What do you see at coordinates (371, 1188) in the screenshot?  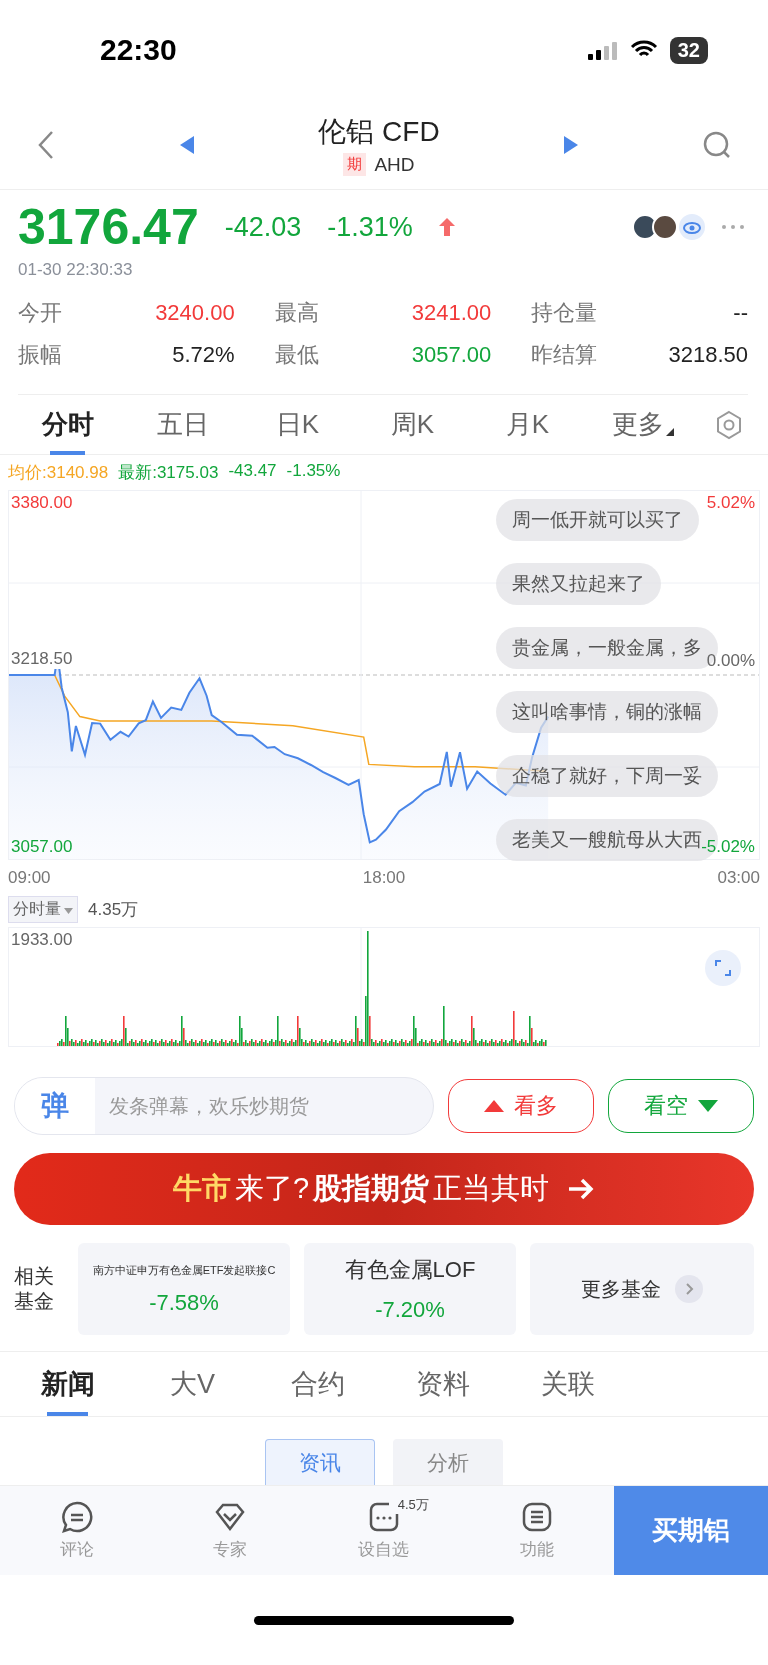 I see `banner-text: 股指期货` at bounding box center [371, 1188].